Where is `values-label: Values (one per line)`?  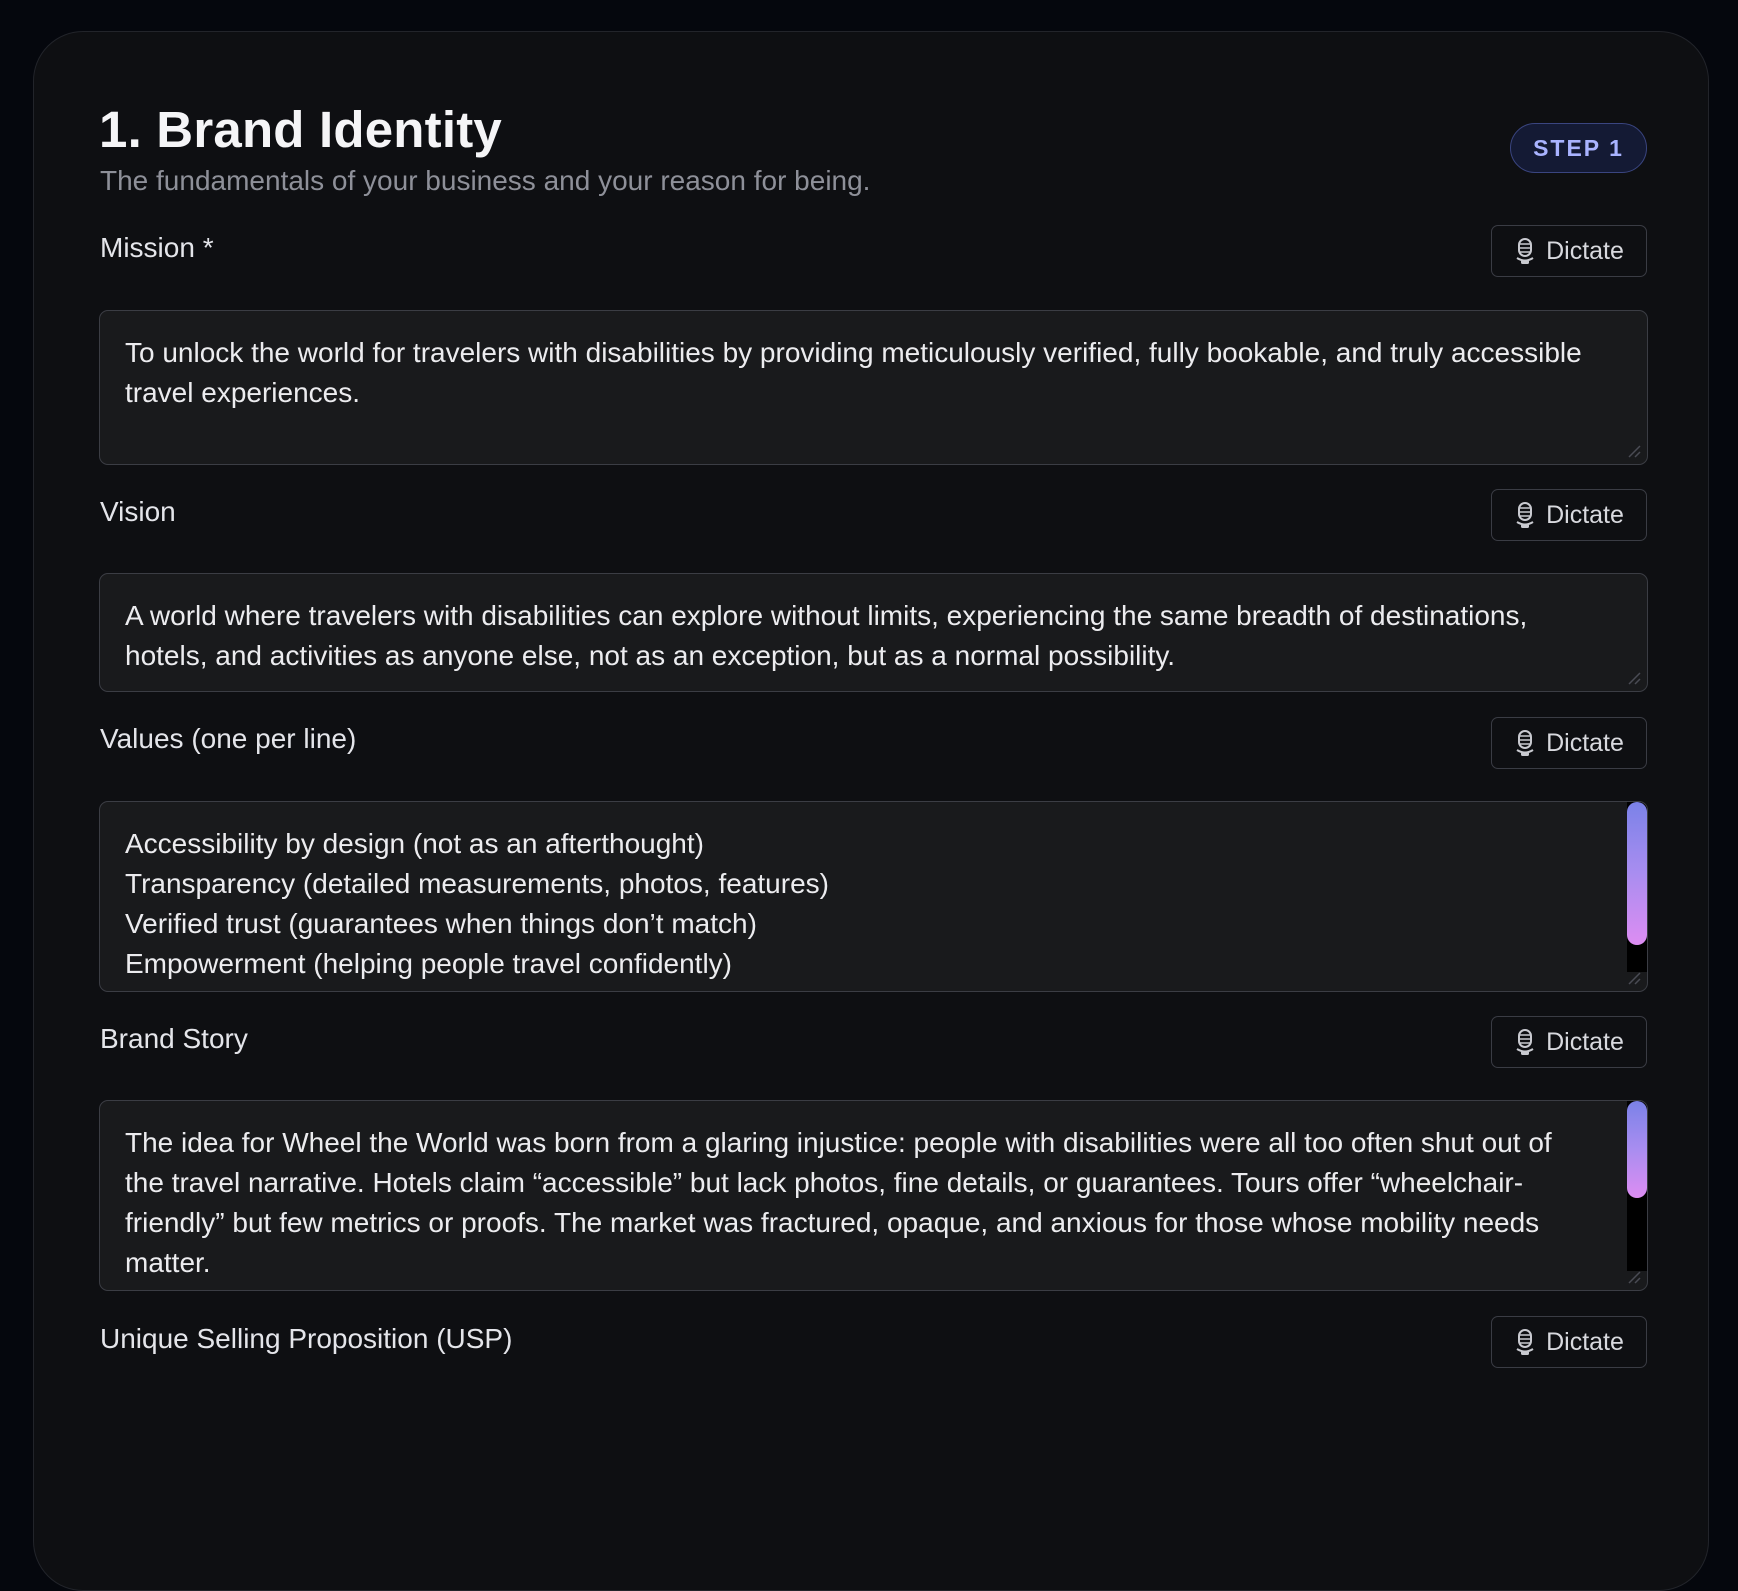
values-label: Values (one per line) is located at coordinates (228, 738).